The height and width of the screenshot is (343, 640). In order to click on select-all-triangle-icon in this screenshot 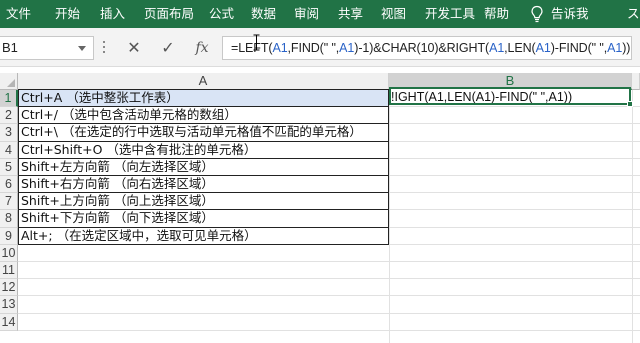, I will do `click(11, 83)`.